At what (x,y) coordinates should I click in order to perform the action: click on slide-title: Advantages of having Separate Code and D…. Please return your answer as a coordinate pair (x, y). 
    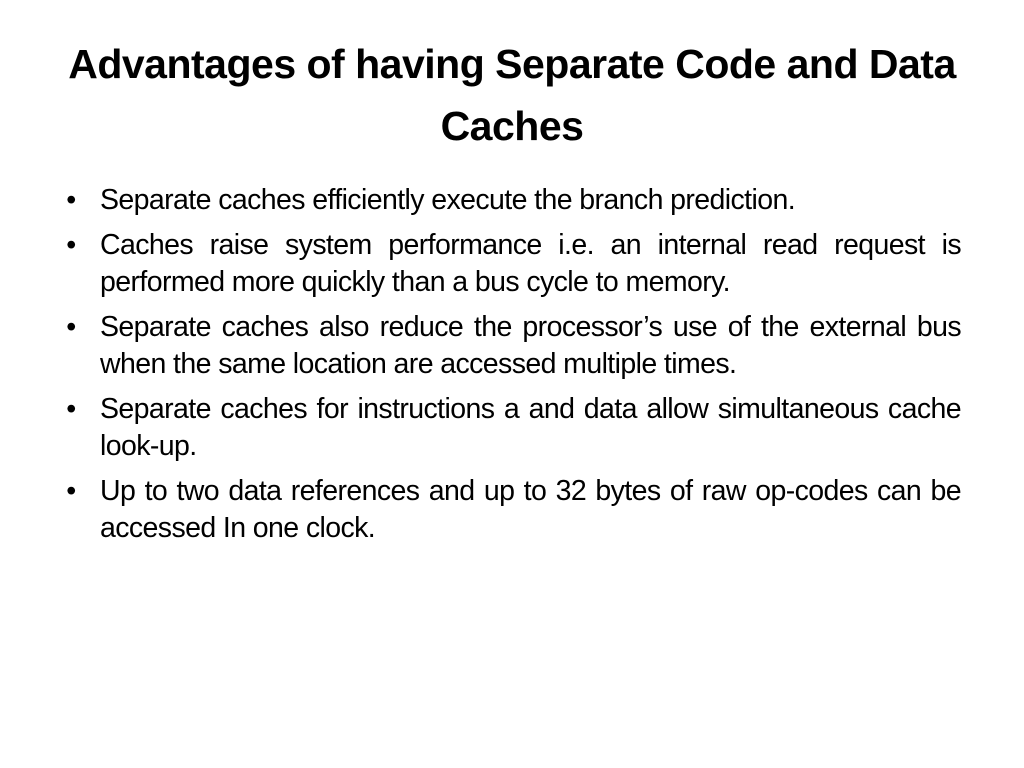
    Looking at the image, I should click on (512, 95).